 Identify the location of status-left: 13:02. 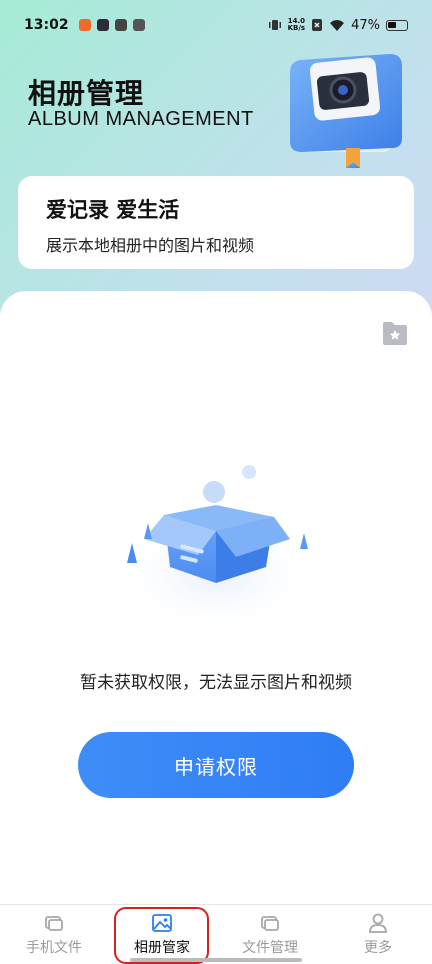
(84, 25).